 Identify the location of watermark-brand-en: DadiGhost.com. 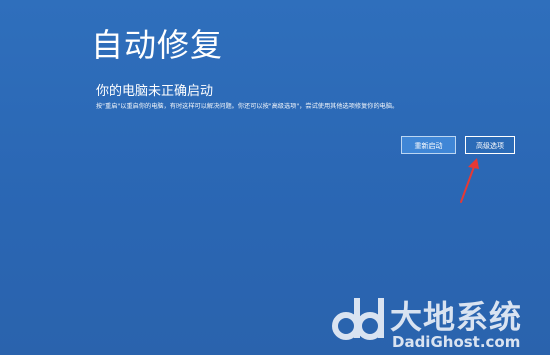
(456, 342).